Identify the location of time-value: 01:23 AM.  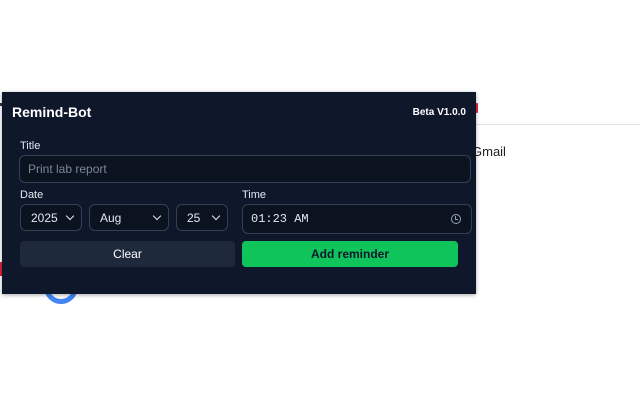
(280, 219).